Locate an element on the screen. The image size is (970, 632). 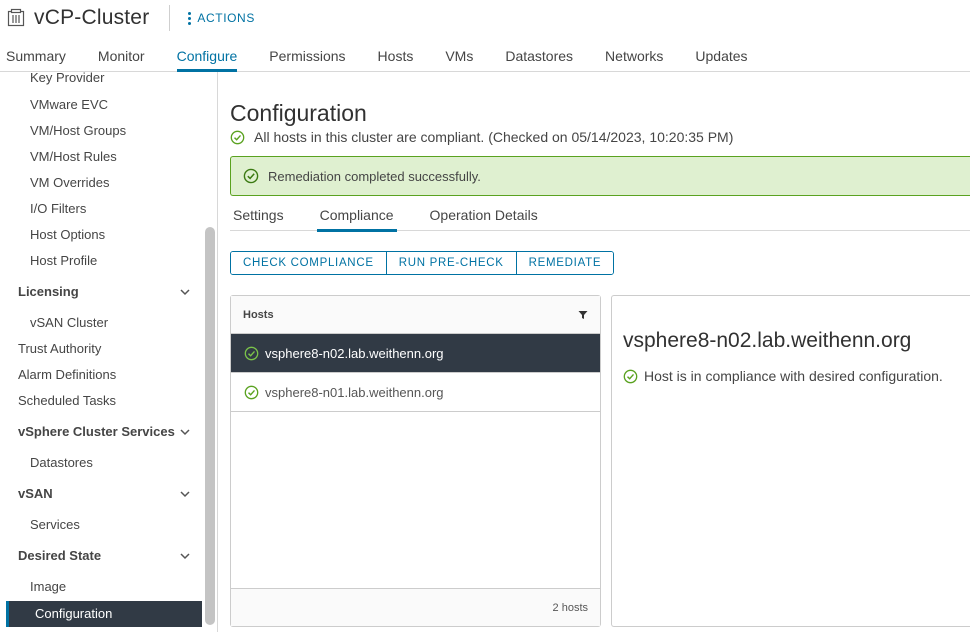
tab-compliance: Compliance is located at coordinates (356, 218).